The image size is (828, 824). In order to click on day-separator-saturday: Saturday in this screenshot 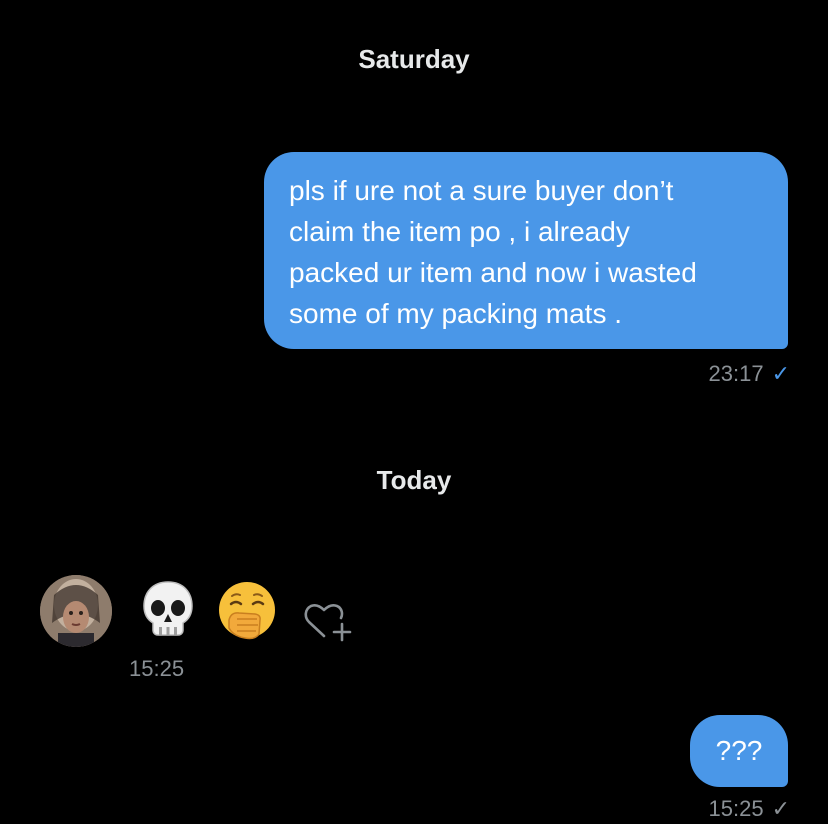, I will do `click(414, 59)`.